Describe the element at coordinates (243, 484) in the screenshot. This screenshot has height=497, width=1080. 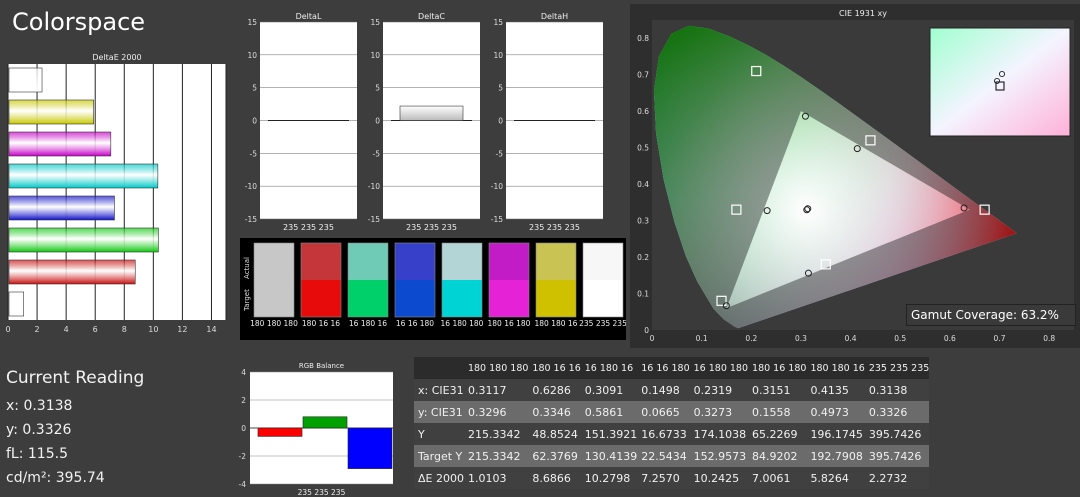
I see `y-tick-label: -4` at that location.